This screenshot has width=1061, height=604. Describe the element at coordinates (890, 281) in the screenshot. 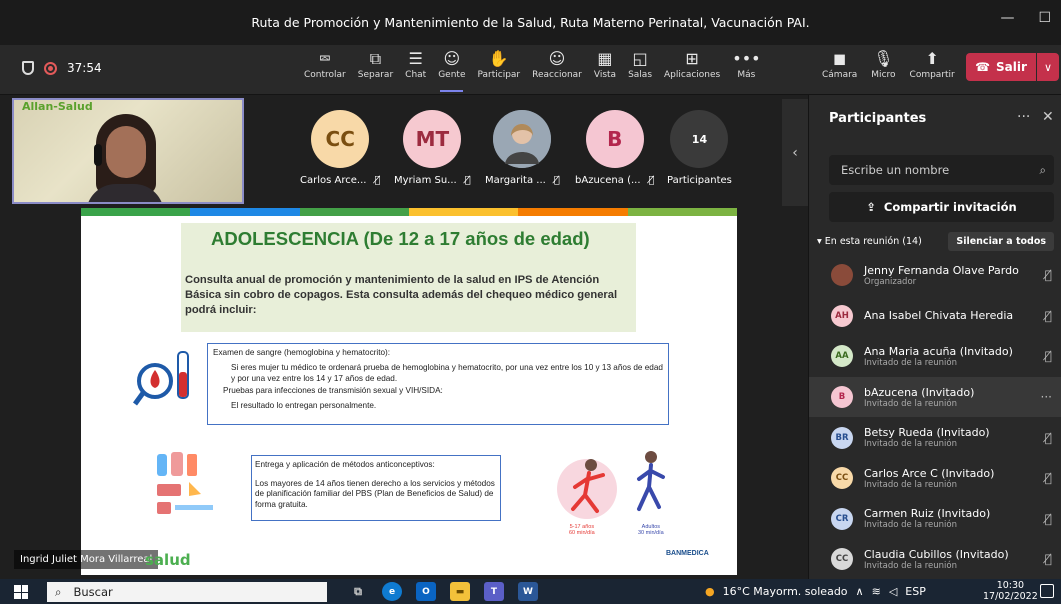

I see `participant-role: Organizador` at that location.